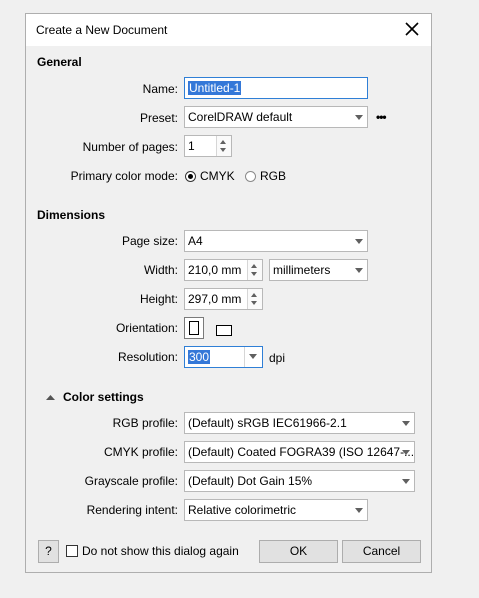 The width and height of the screenshot is (479, 598). I want to click on cmyk-label: CMYK, so click(217, 176).